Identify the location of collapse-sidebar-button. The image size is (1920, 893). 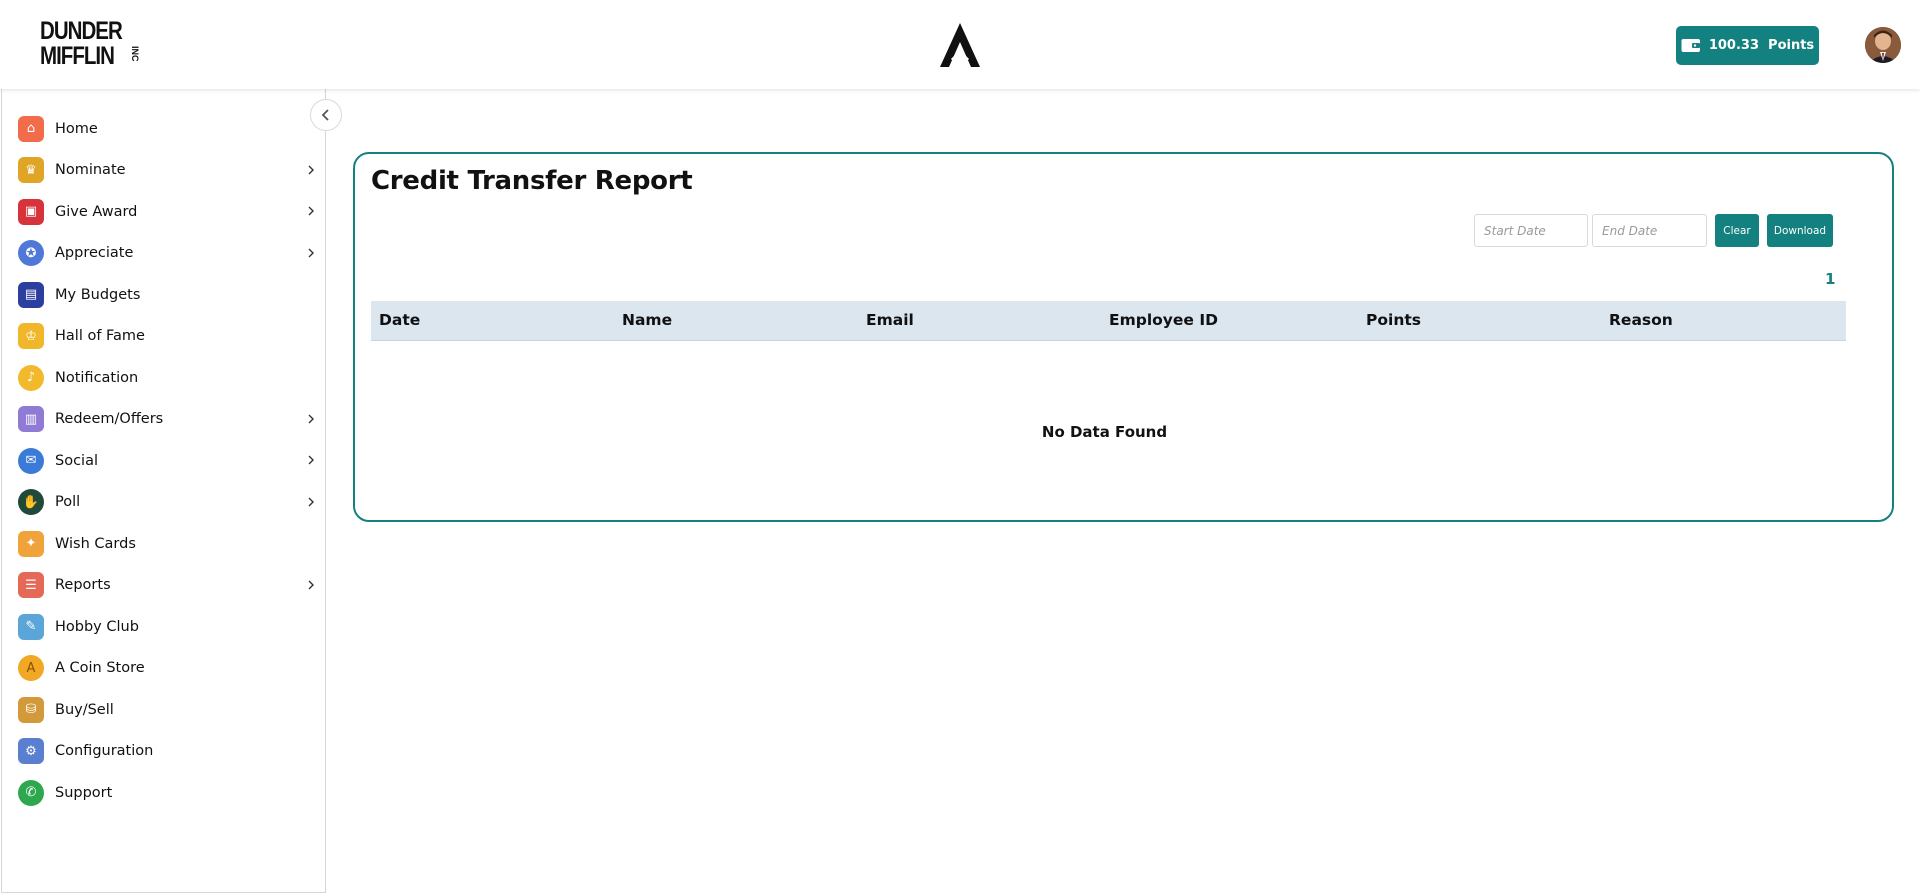
(326, 115).